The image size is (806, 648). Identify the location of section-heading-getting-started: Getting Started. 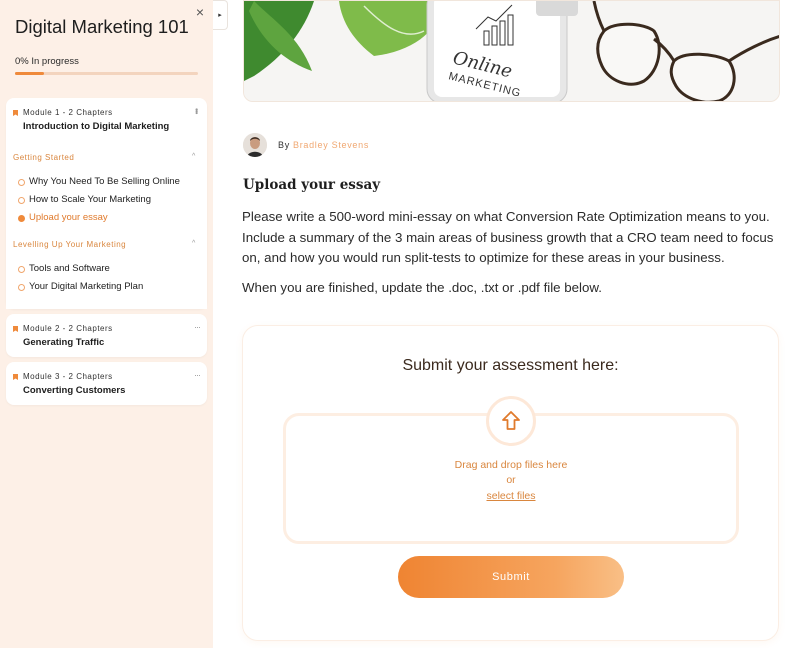
(43, 157).